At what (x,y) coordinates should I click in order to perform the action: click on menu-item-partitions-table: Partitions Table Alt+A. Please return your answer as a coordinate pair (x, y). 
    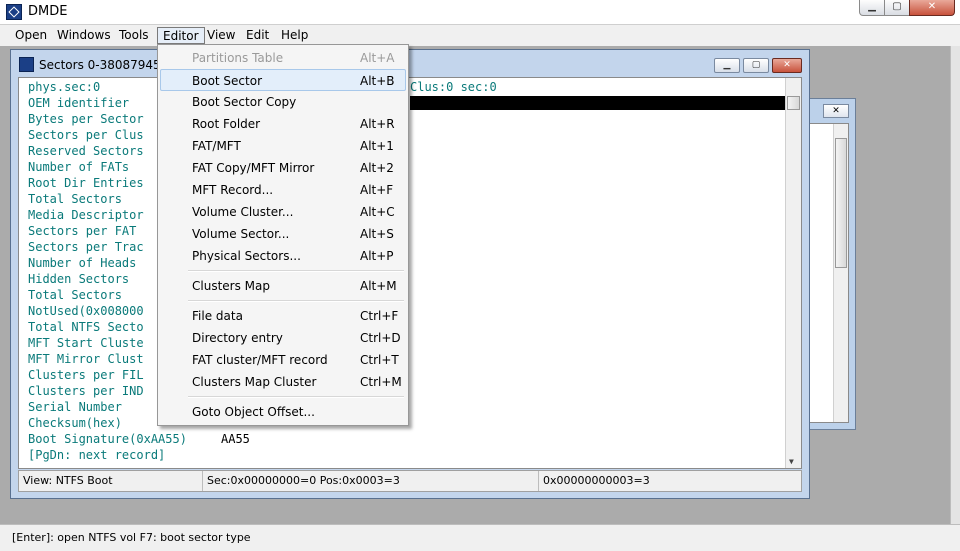
    Looking at the image, I should click on (283, 58).